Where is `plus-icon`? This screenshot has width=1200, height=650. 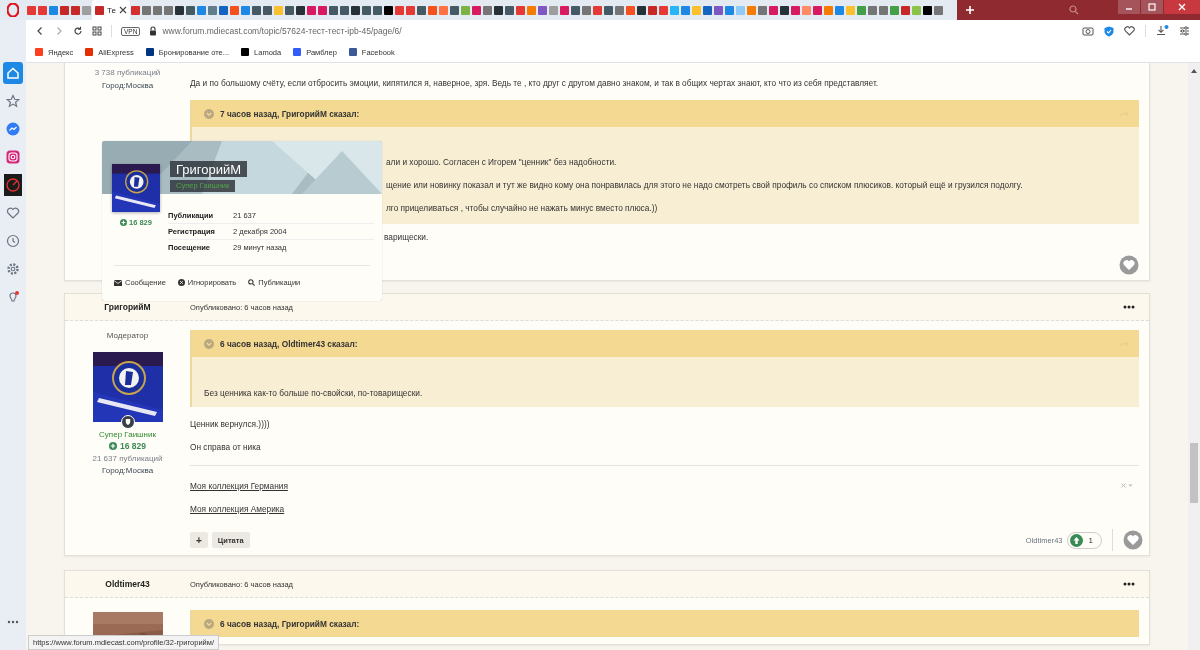 plus-icon is located at coordinates (970, 10).